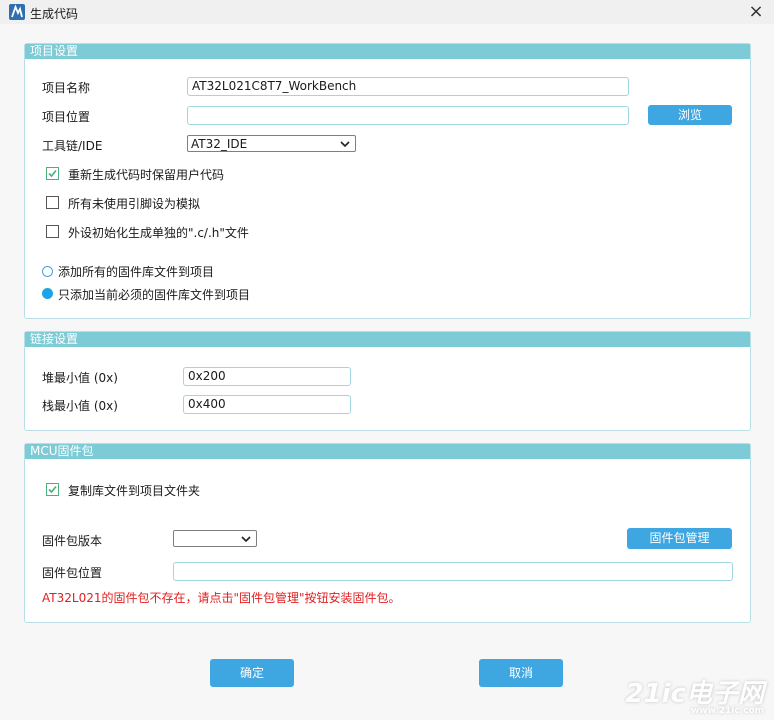 The height and width of the screenshot is (720, 774). Describe the element at coordinates (17, 12) in the screenshot. I see `app-logo-icon` at that location.